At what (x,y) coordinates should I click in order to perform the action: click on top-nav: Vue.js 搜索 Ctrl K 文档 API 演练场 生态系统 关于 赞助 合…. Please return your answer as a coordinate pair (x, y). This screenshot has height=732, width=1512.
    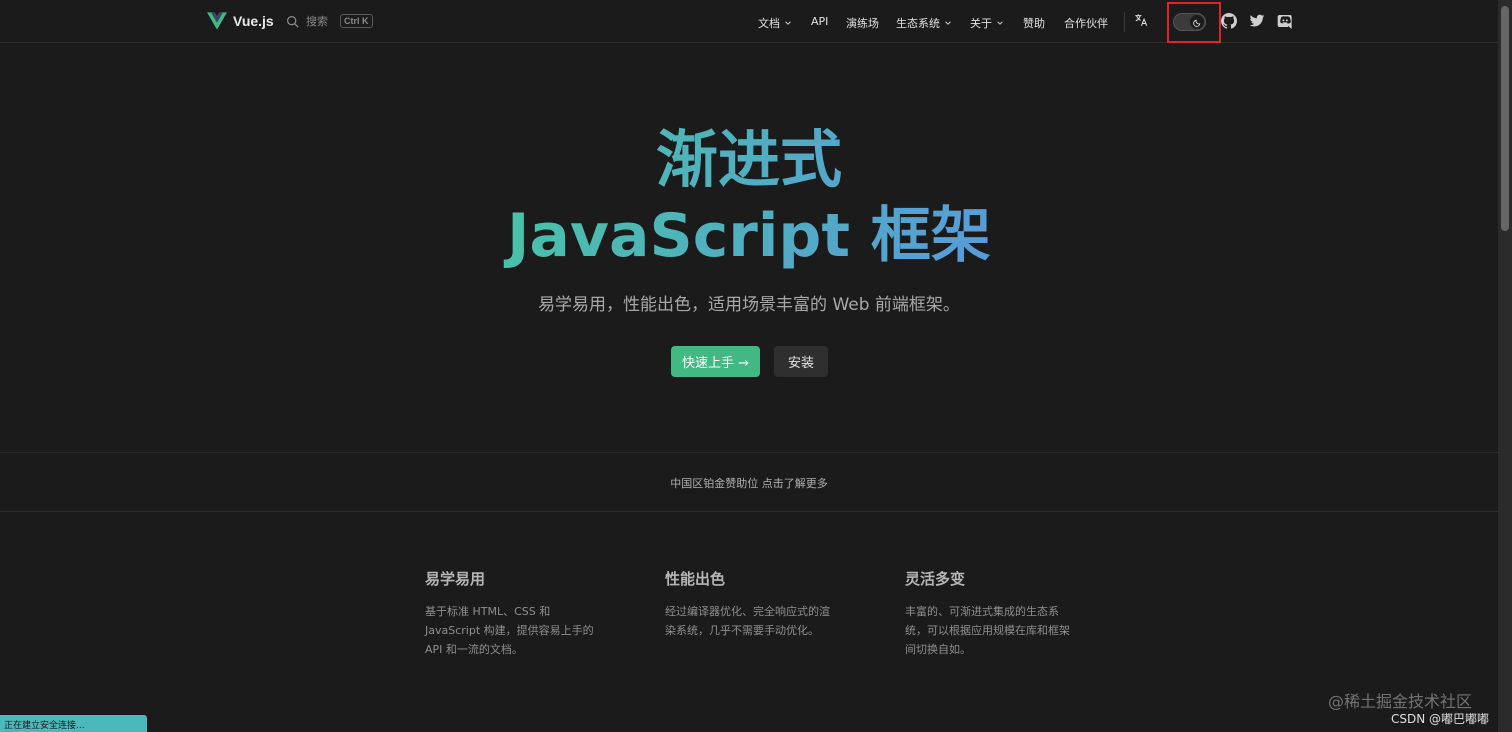
    Looking at the image, I should click on (749, 21).